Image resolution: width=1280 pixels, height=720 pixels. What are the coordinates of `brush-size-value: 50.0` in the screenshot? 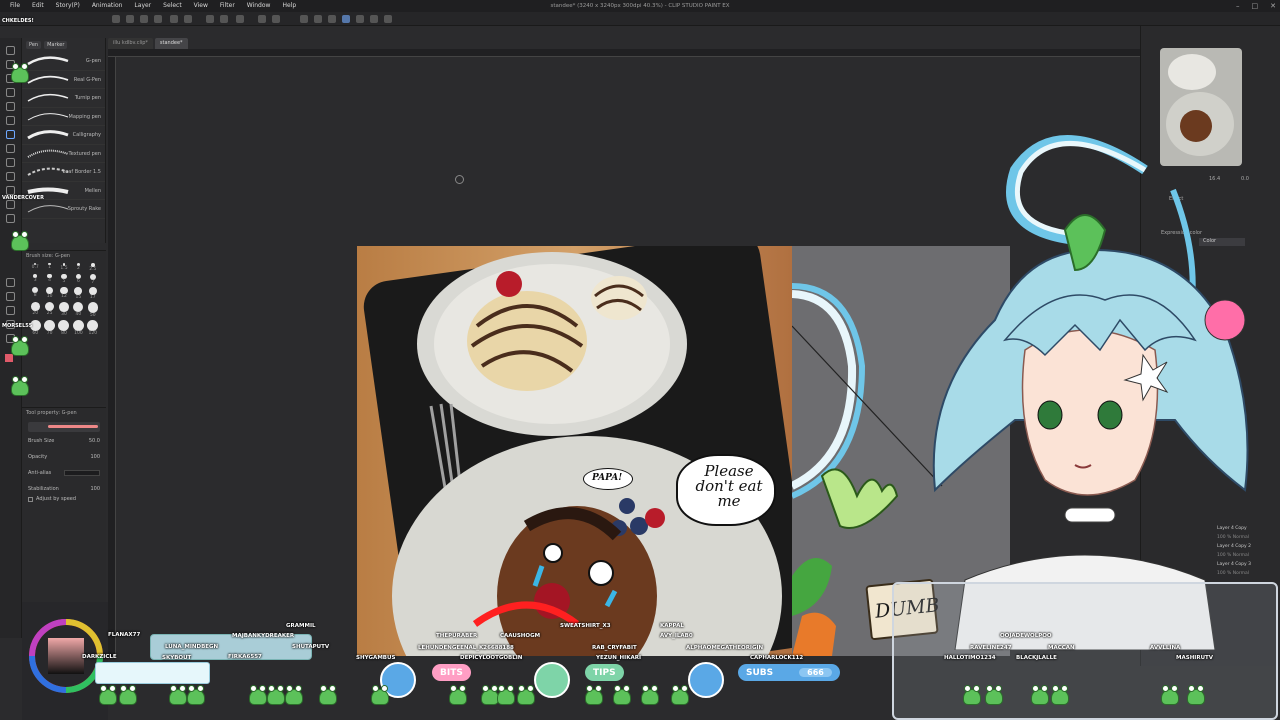 It's located at (94, 441).